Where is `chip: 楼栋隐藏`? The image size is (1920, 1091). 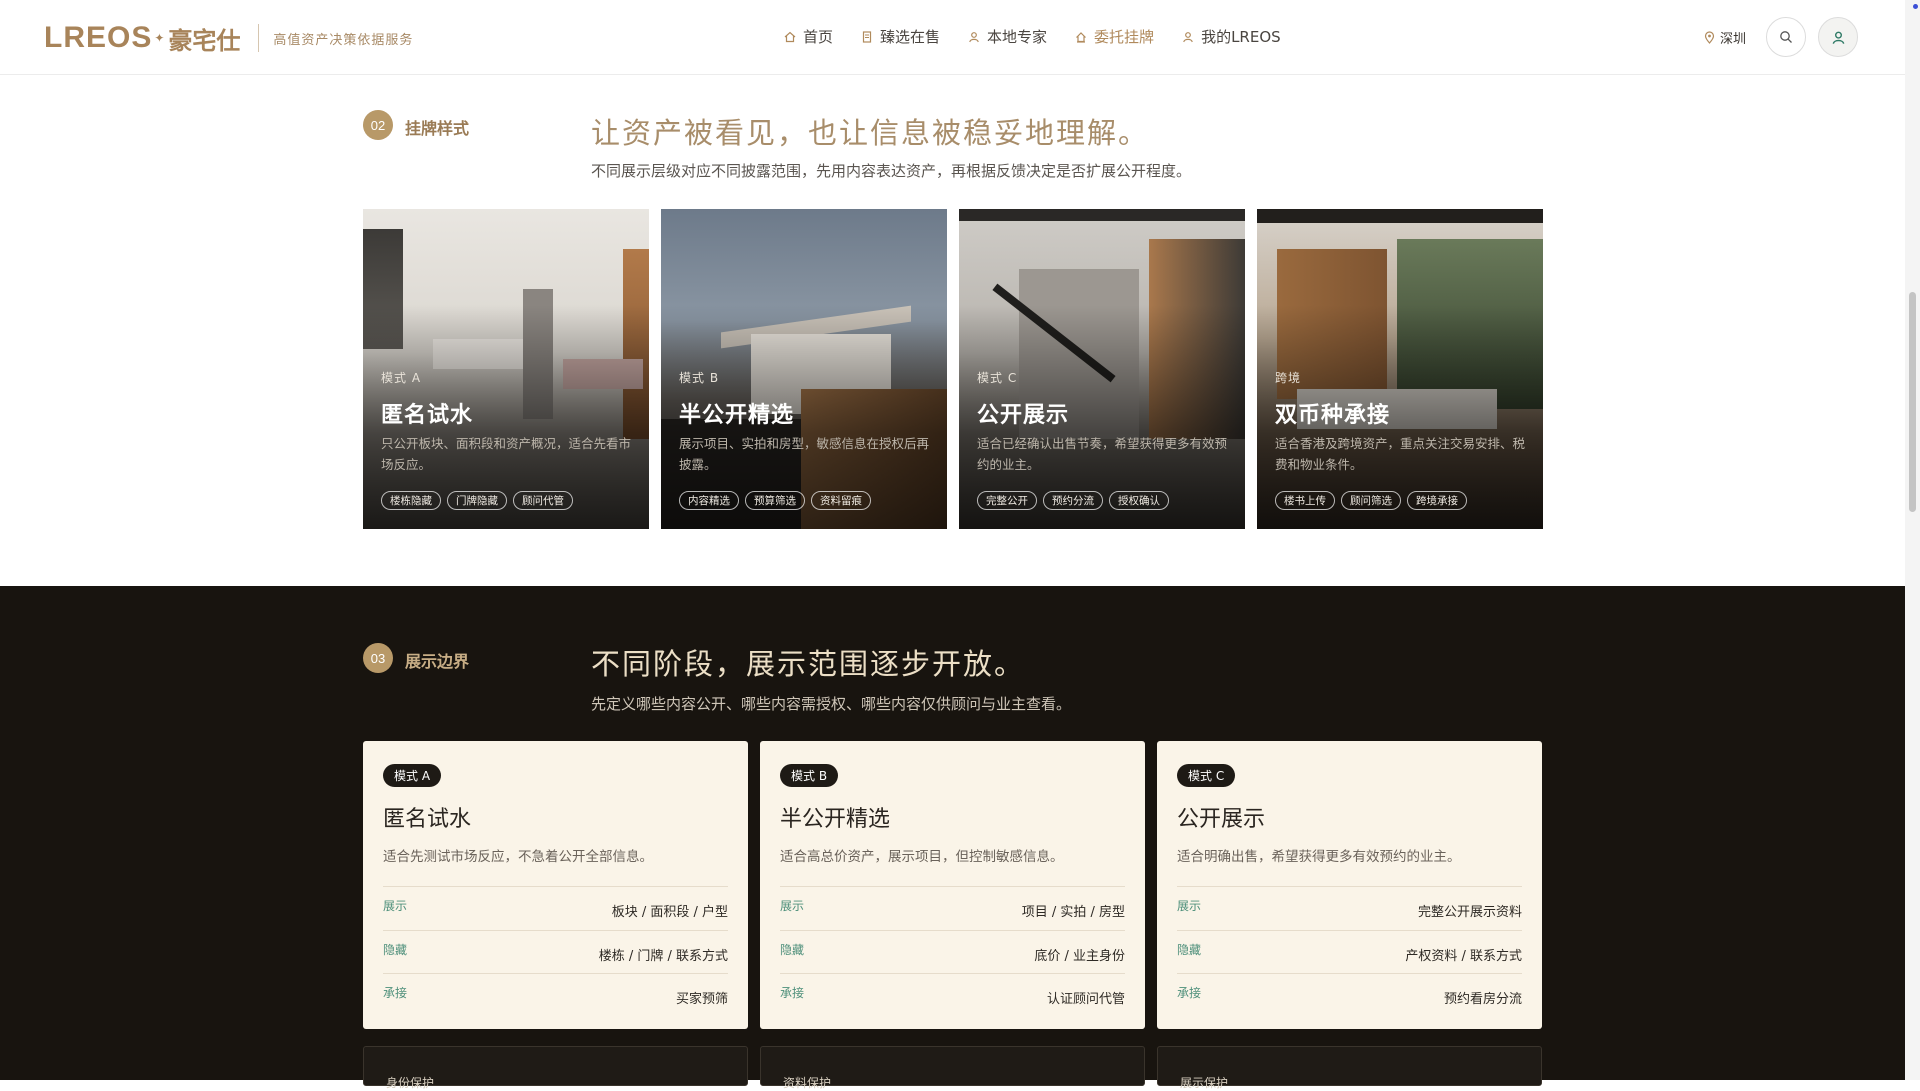
chip: 楼栋隐藏 is located at coordinates (411, 500).